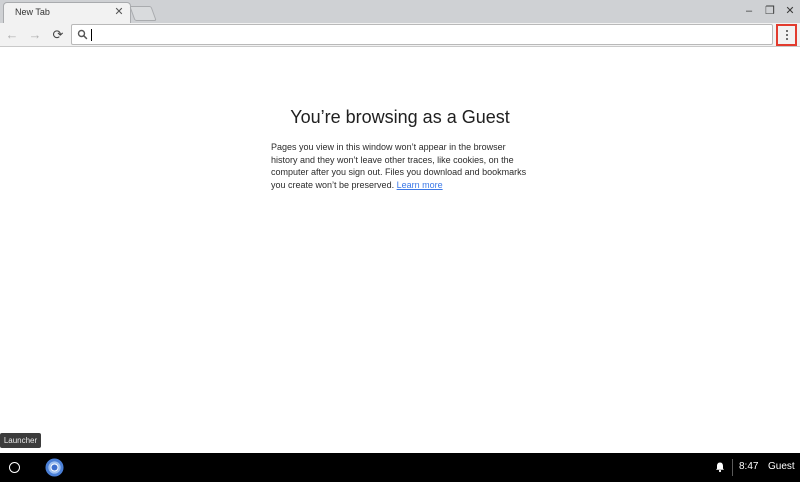 The height and width of the screenshot is (482, 800). Describe the element at coordinates (400, 117) in the screenshot. I see `page-title: You’re browsing as a Guest` at that location.